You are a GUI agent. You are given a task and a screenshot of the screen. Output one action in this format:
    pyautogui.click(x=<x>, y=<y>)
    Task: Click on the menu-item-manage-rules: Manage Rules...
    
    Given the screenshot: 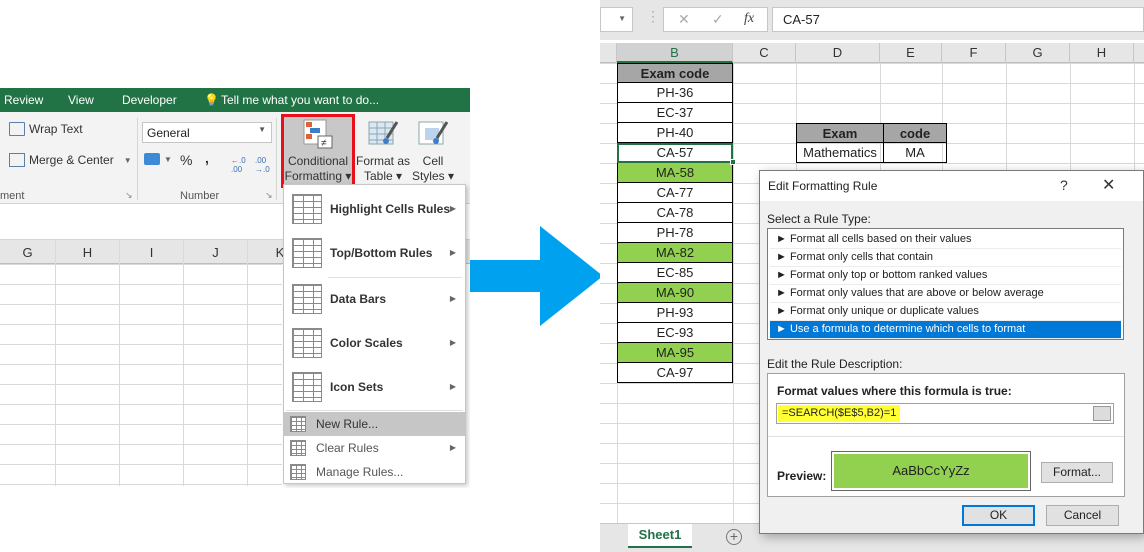 What is the action you would take?
    pyautogui.click(x=374, y=472)
    